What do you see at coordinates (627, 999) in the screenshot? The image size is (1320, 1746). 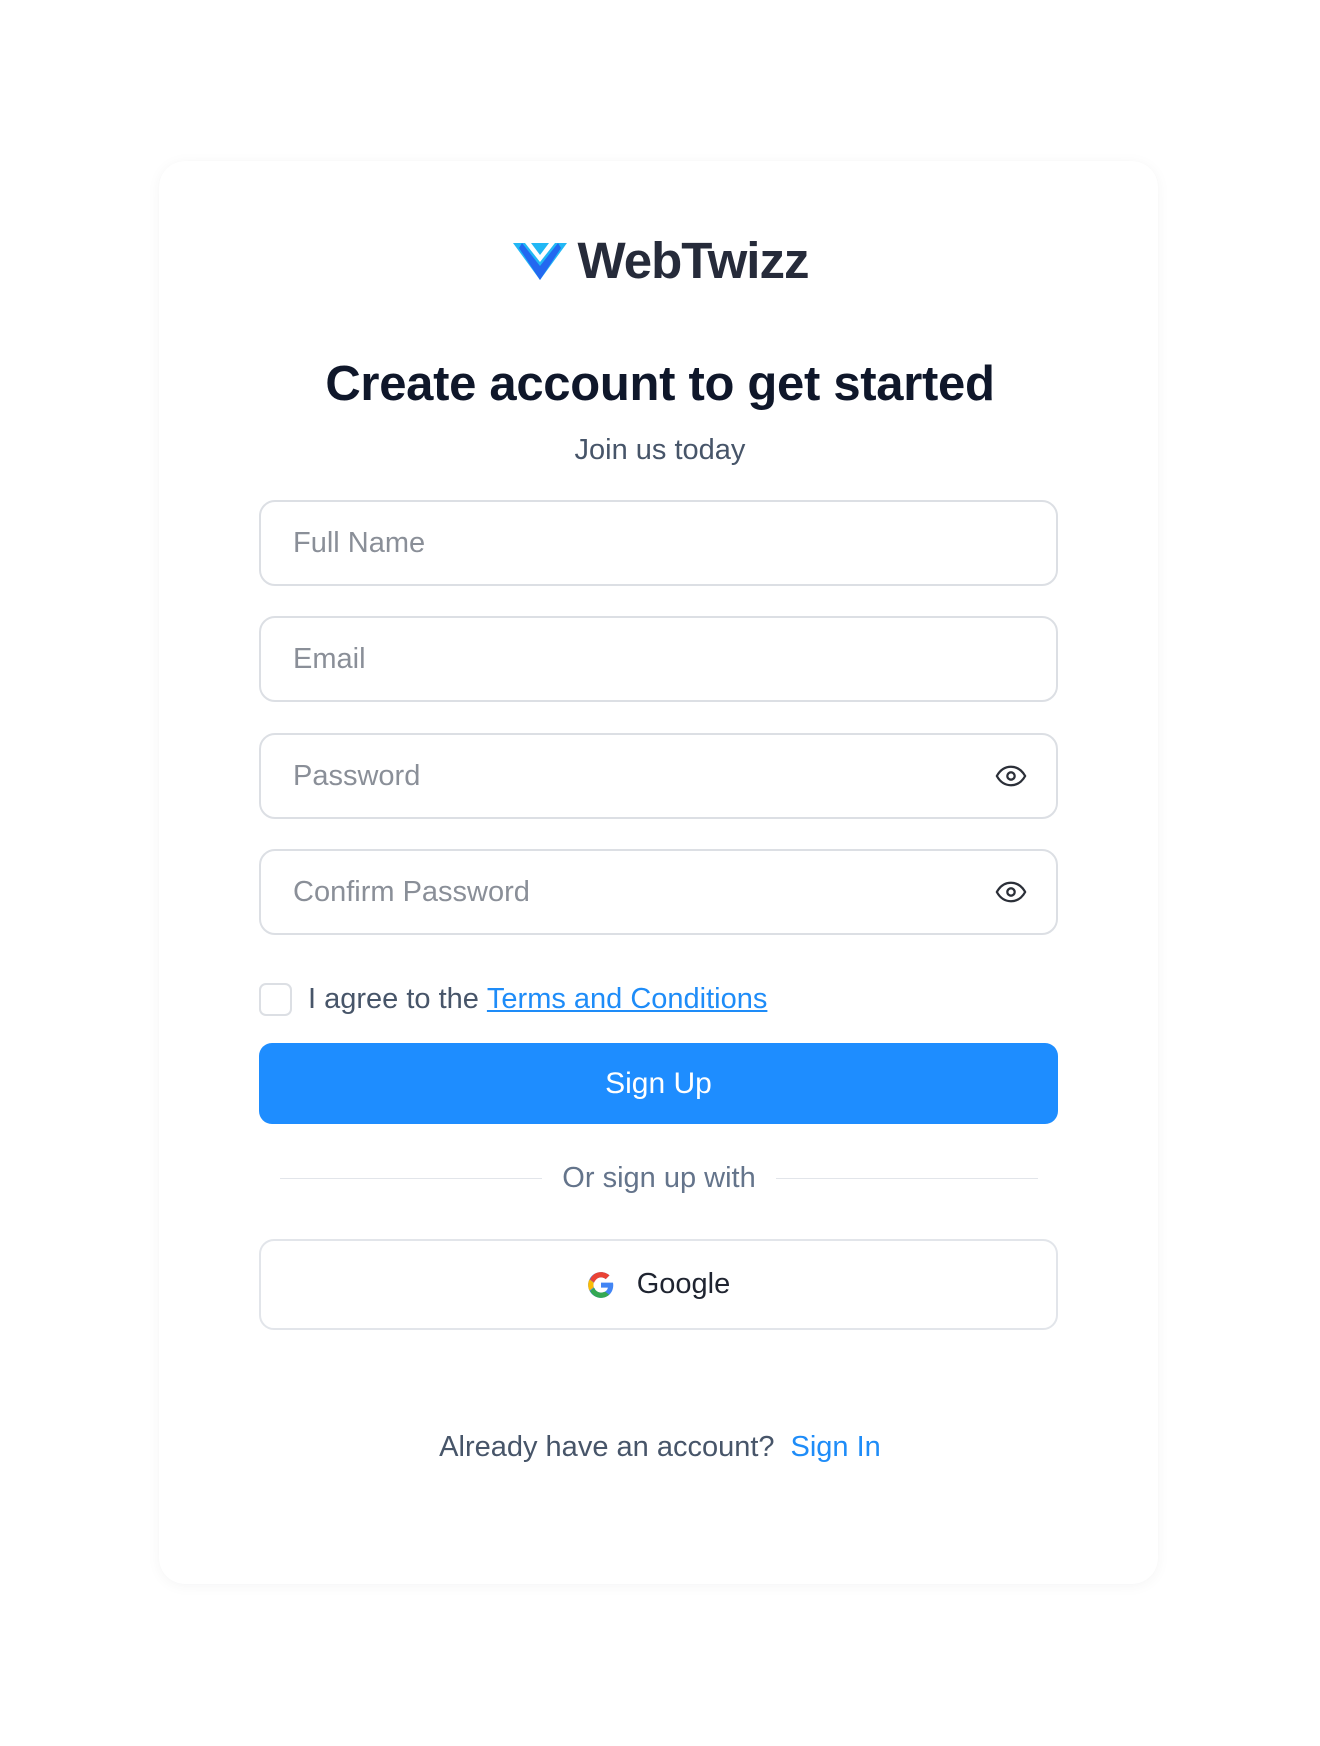 I see `terms-link: Terms and Conditions` at bounding box center [627, 999].